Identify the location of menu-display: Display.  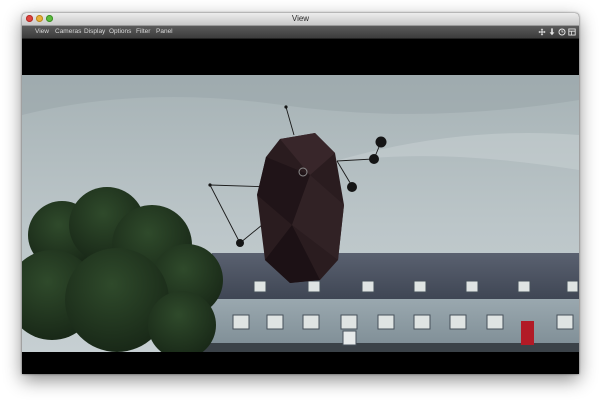
(94, 32).